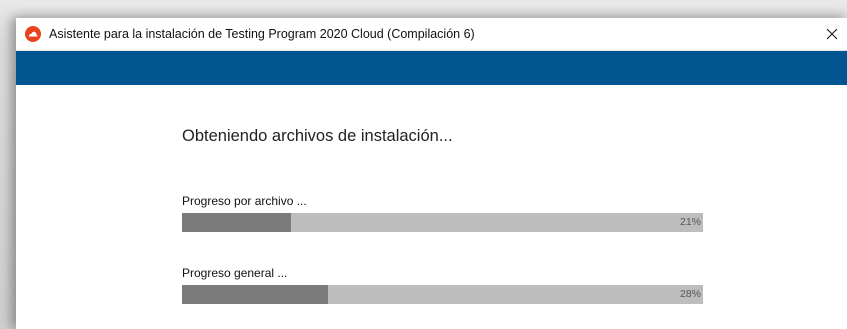  What do you see at coordinates (237, 222) in the screenshot?
I see `file-progress-fill` at bounding box center [237, 222].